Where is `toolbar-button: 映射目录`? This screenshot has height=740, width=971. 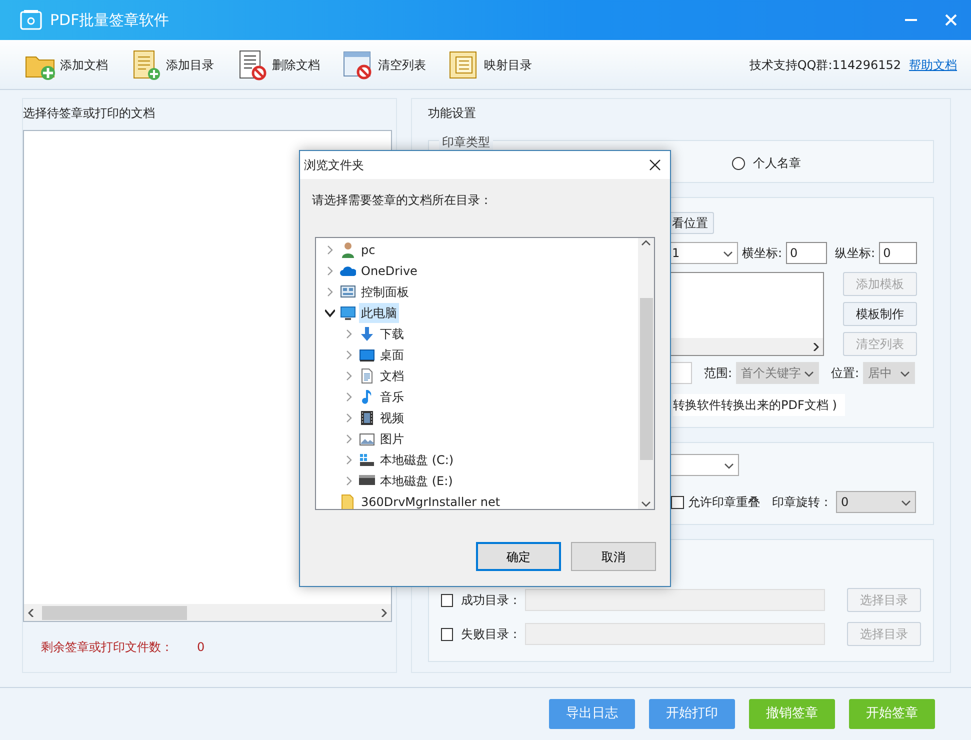
toolbar-button: 映射目录 is located at coordinates (490, 64).